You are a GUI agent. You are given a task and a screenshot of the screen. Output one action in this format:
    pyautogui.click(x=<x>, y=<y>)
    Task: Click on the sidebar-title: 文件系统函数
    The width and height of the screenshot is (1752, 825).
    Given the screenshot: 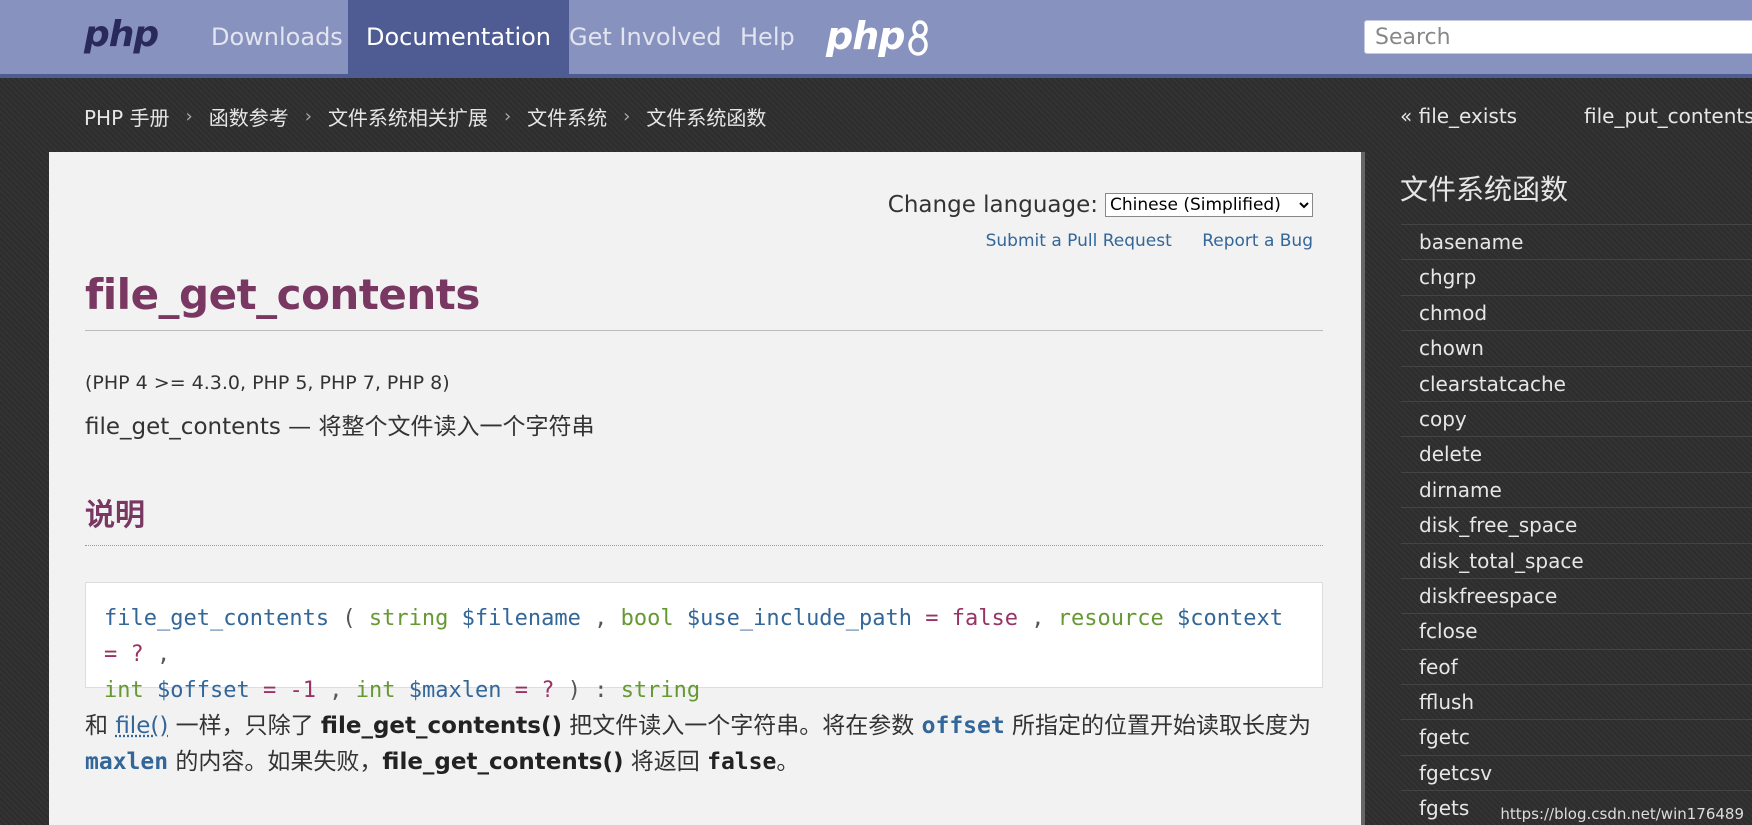 What is the action you would take?
    pyautogui.click(x=1484, y=189)
    